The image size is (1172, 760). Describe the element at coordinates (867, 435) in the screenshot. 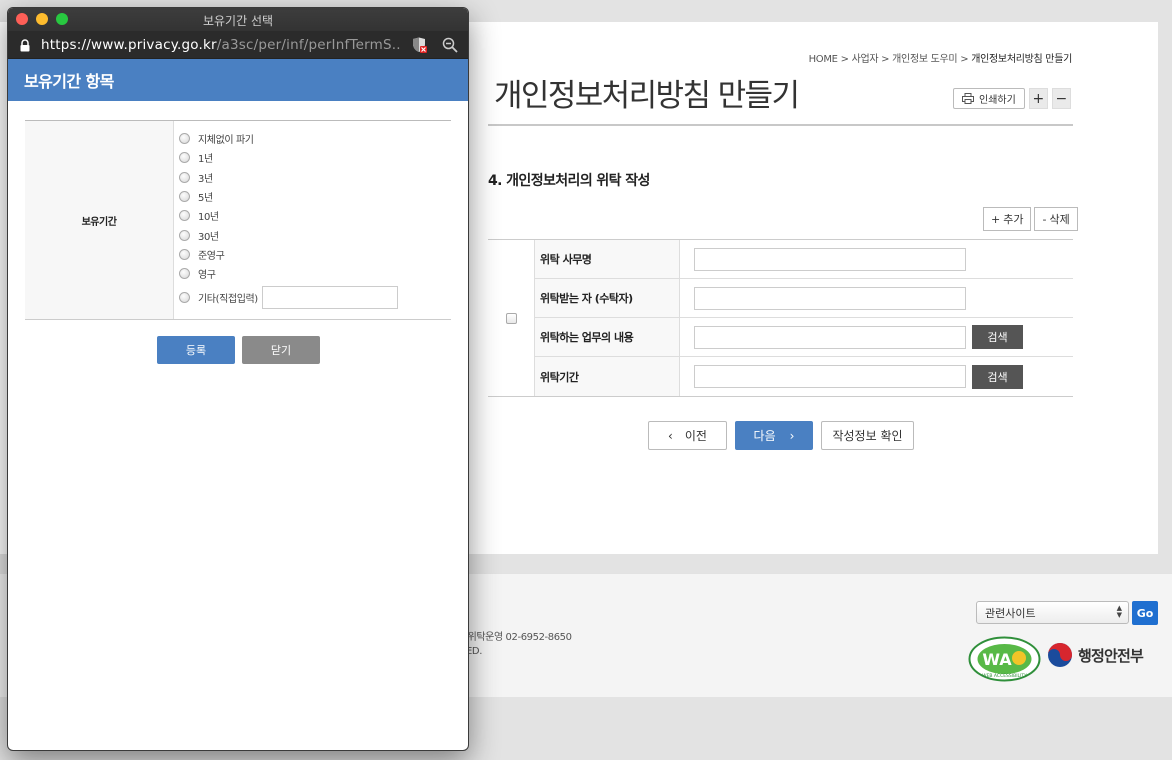

I see `confirm-info-button: 작성정보 확인` at that location.